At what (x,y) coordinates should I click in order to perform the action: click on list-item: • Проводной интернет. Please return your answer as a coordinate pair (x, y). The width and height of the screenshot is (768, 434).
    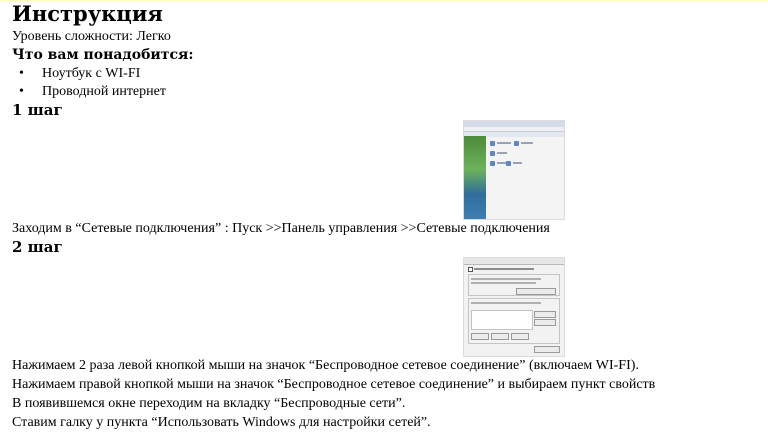
    Looking at the image, I should click on (390, 92).